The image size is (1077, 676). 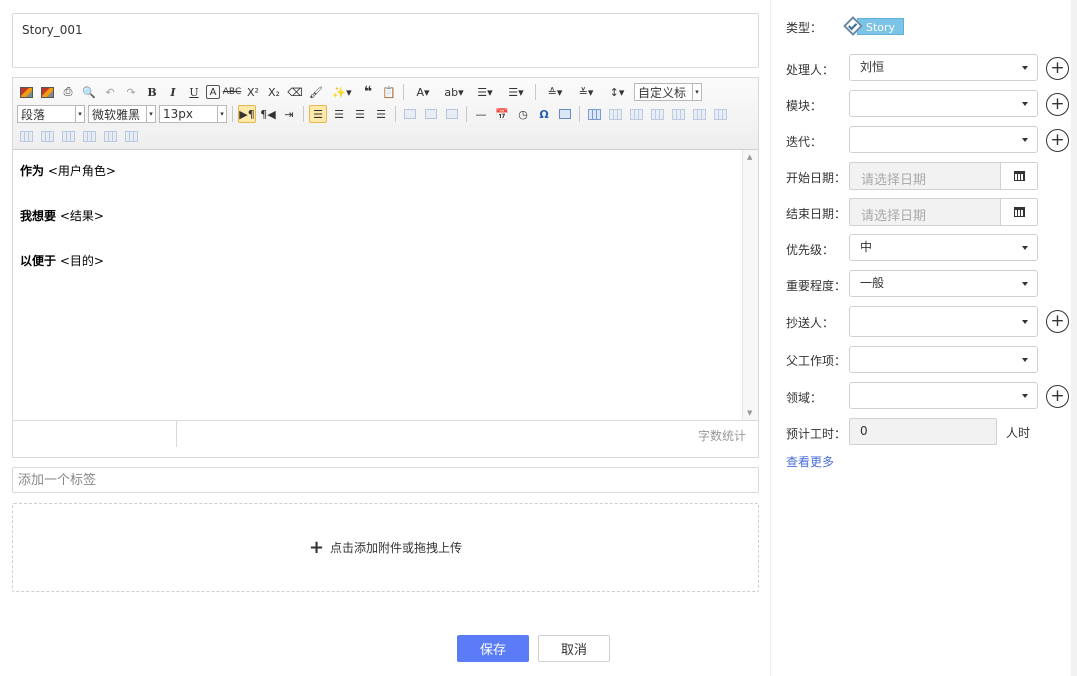 I want to click on undo-icon: ↶, so click(x=110, y=92).